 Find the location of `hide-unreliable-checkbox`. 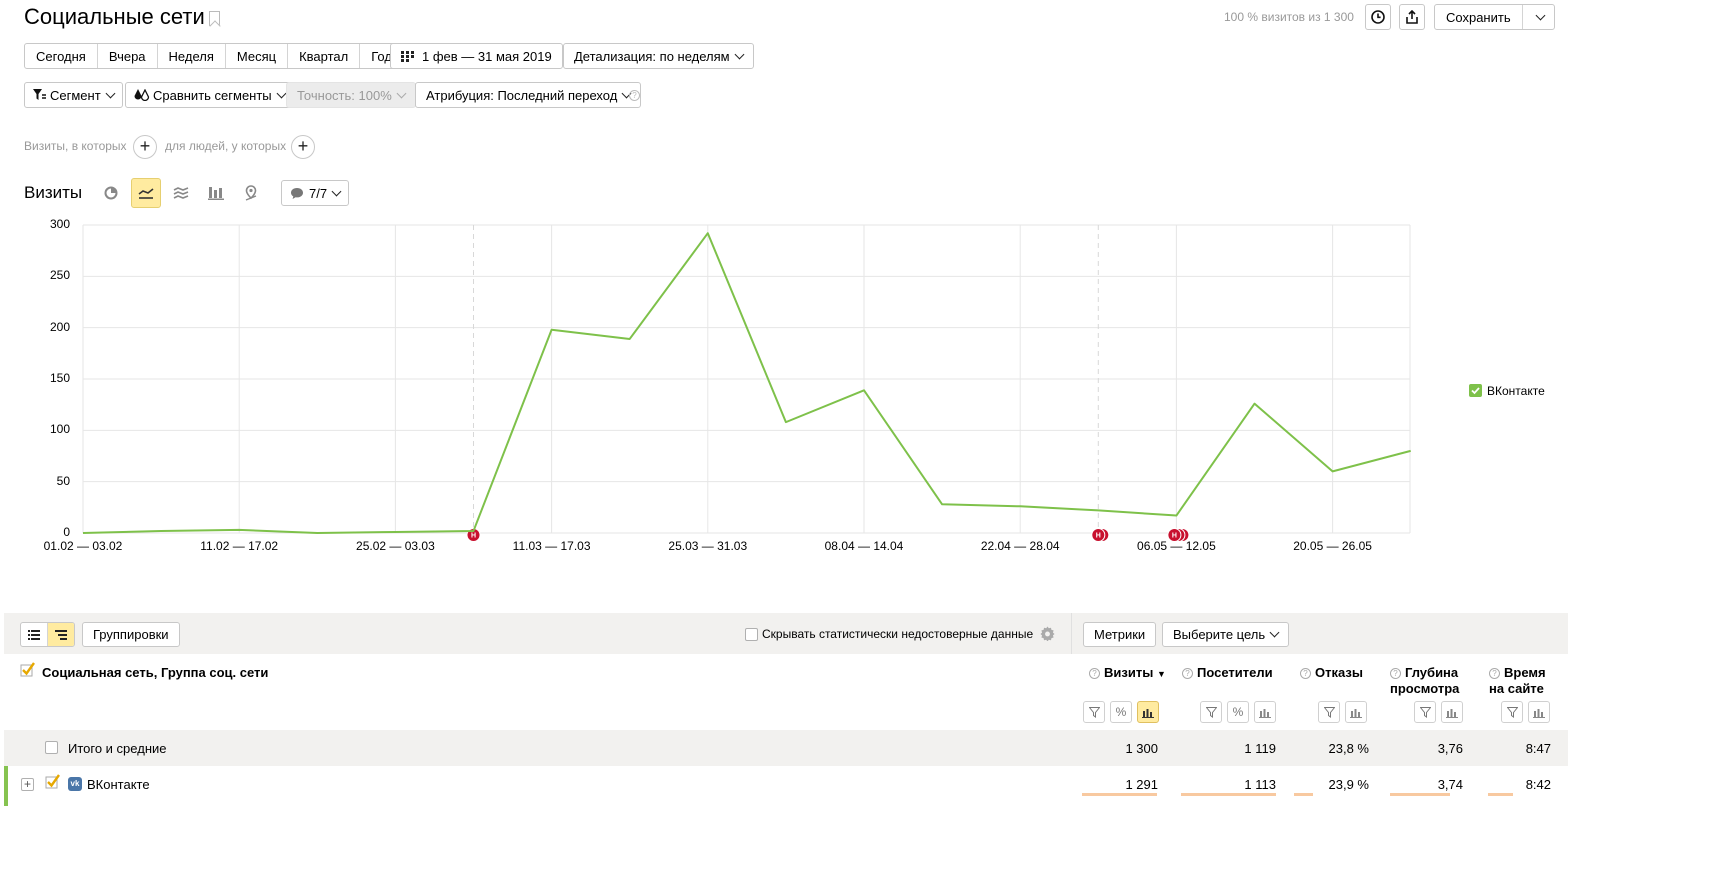

hide-unreliable-checkbox is located at coordinates (751, 634).